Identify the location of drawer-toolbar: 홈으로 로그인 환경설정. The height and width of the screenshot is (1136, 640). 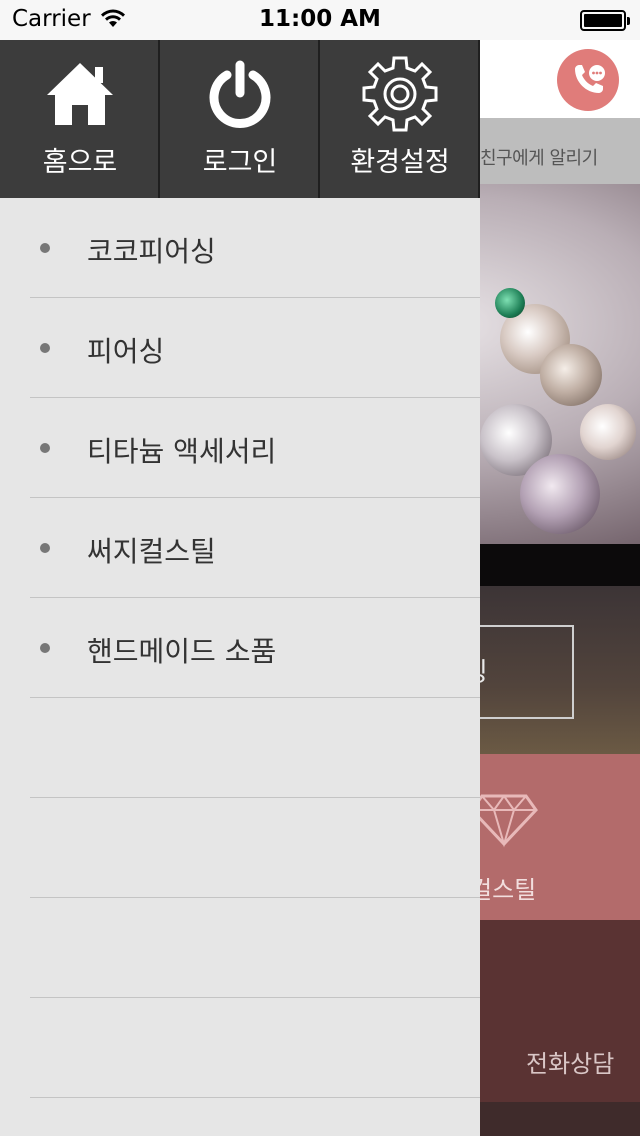
(240, 119).